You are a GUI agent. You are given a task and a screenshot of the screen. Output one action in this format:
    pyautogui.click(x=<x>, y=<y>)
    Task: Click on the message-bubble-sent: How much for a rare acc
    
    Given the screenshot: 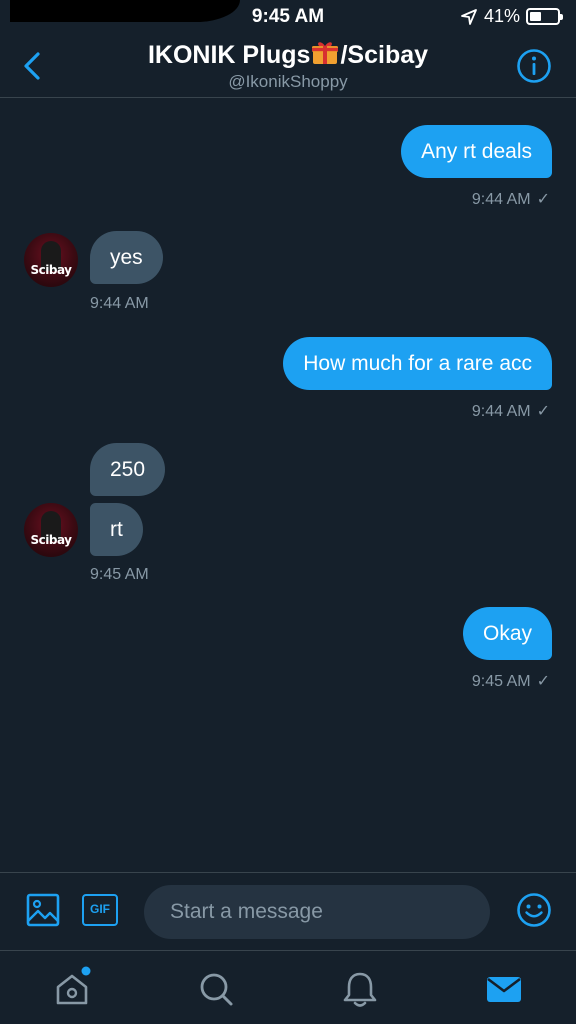 What is the action you would take?
    pyautogui.click(x=417, y=363)
    